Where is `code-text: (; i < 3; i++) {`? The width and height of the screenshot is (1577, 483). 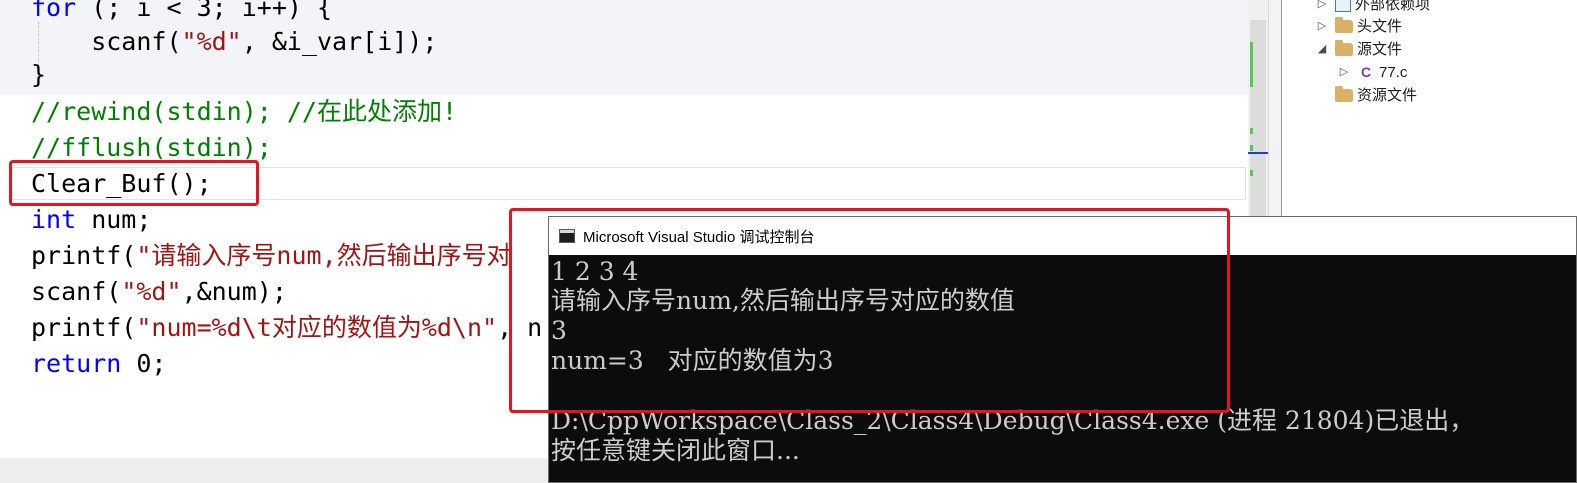 code-text: (; i < 3; i++) { is located at coordinates (204, 11).